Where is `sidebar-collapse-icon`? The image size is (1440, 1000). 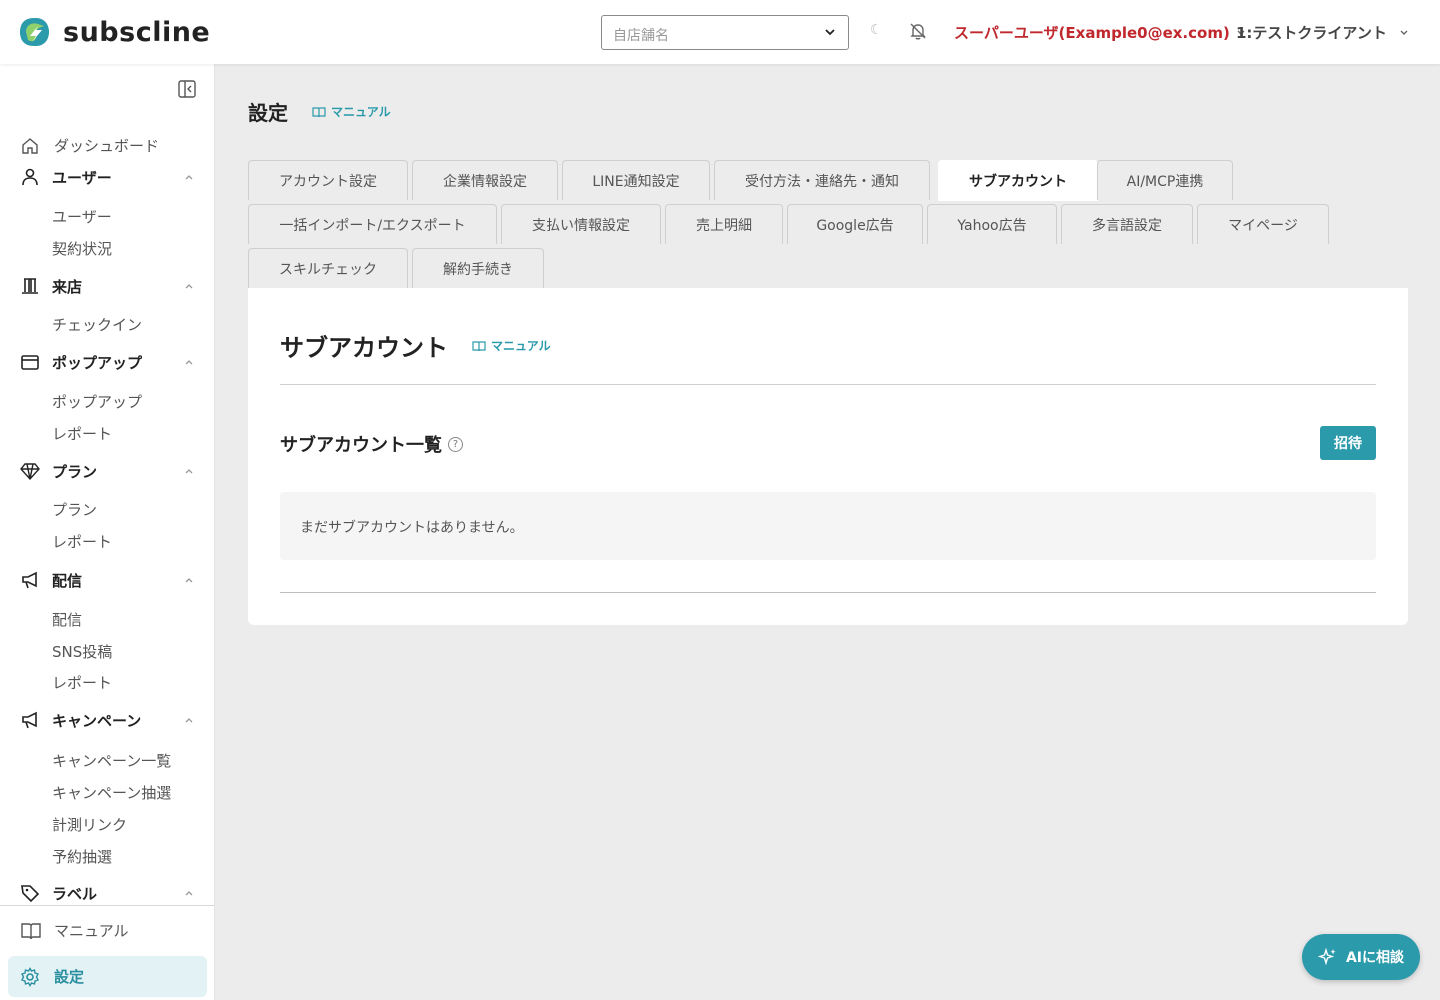 sidebar-collapse-icon is located at coordinates (187, 89).